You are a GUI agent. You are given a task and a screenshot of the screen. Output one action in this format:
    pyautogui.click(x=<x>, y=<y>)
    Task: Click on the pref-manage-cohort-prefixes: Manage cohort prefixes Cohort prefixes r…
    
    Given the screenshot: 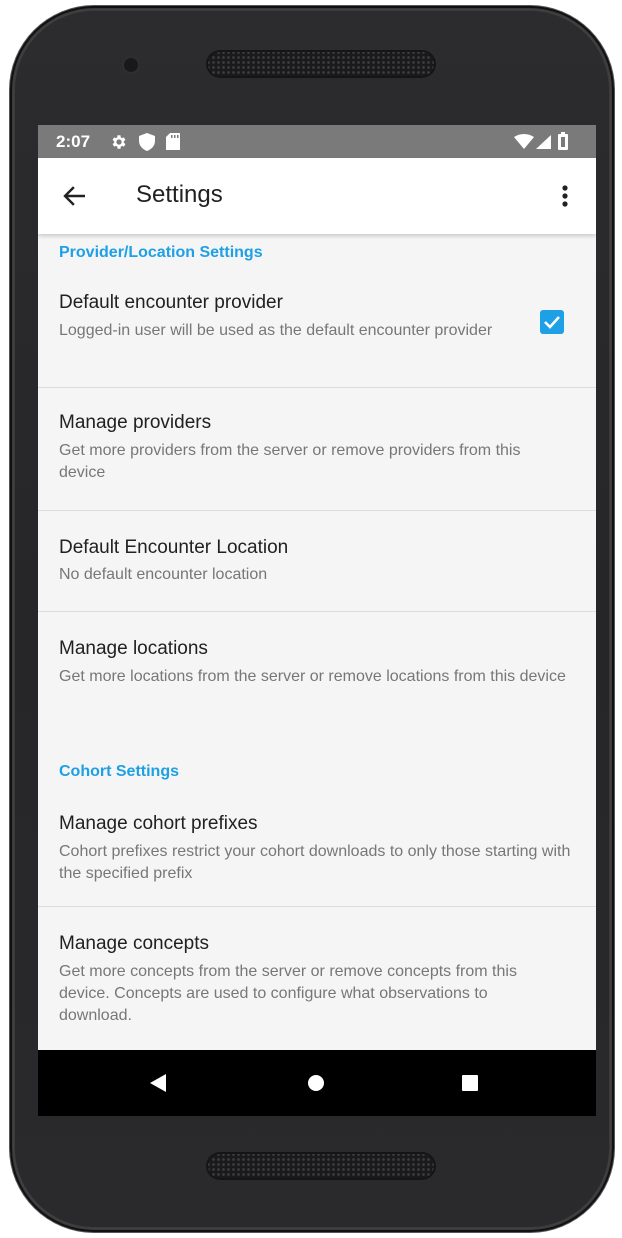 What is the action you would take?
    pyautogui.click(x=317, y=849)
    